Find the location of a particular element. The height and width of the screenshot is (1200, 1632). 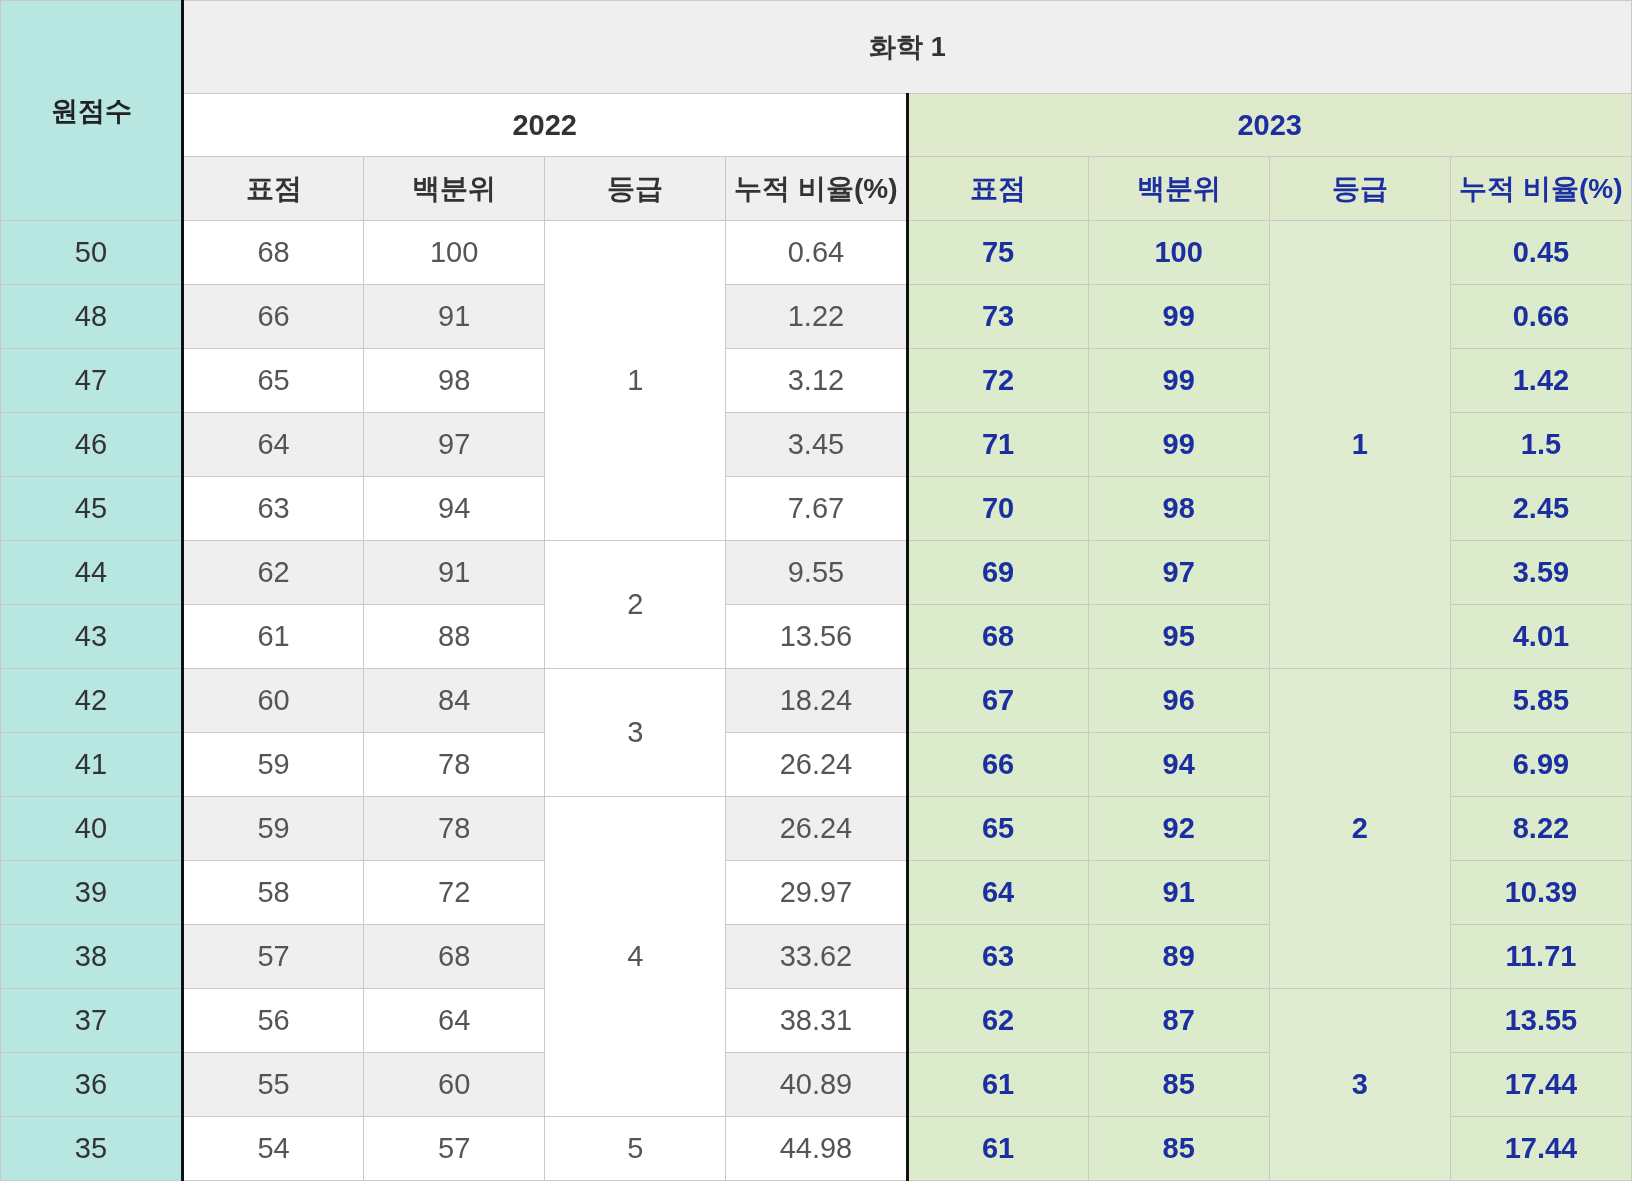

table-cell: 5 is located at coordinates (635, 1148).